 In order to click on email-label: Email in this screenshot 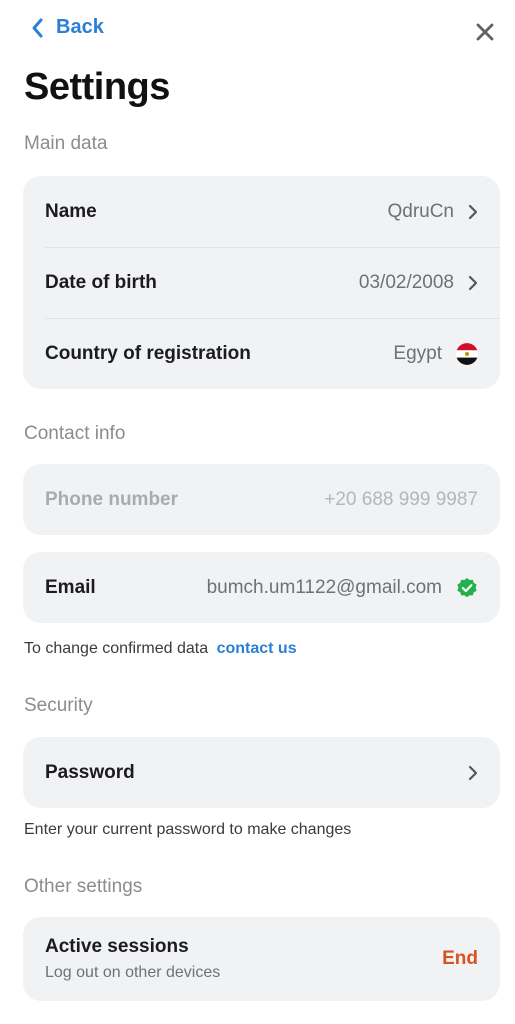, I will do `click(70, 587)`.